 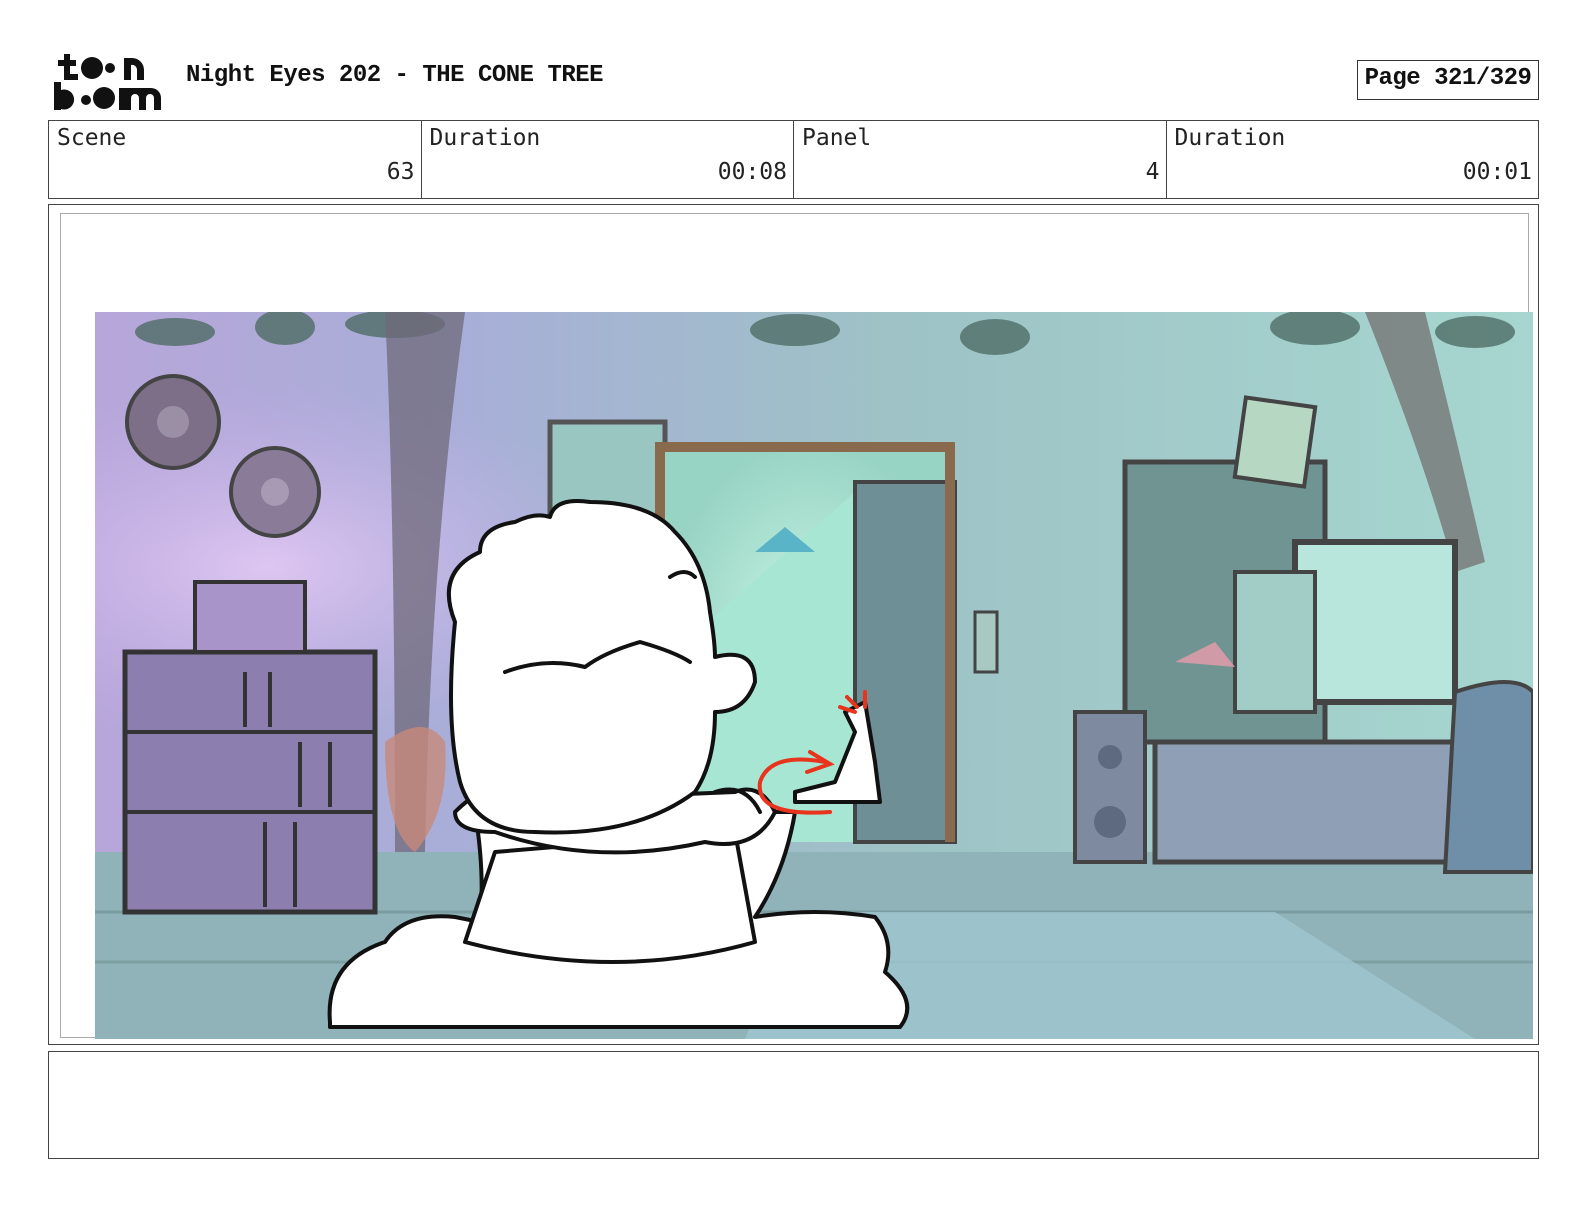 What do you see at coordinates (837, 138) in the screenshot?
I see `panel-label: Panel` at bounding box center [837, 138].